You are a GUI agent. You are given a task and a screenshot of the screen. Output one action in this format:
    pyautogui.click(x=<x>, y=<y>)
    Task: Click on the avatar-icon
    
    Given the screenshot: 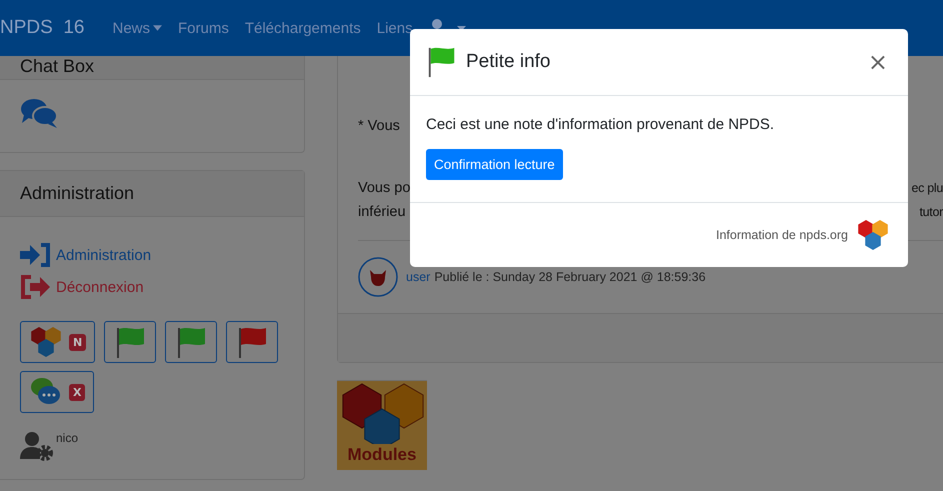 What is the action you would take?
    pyautogui.click(x=378, y=277)
    